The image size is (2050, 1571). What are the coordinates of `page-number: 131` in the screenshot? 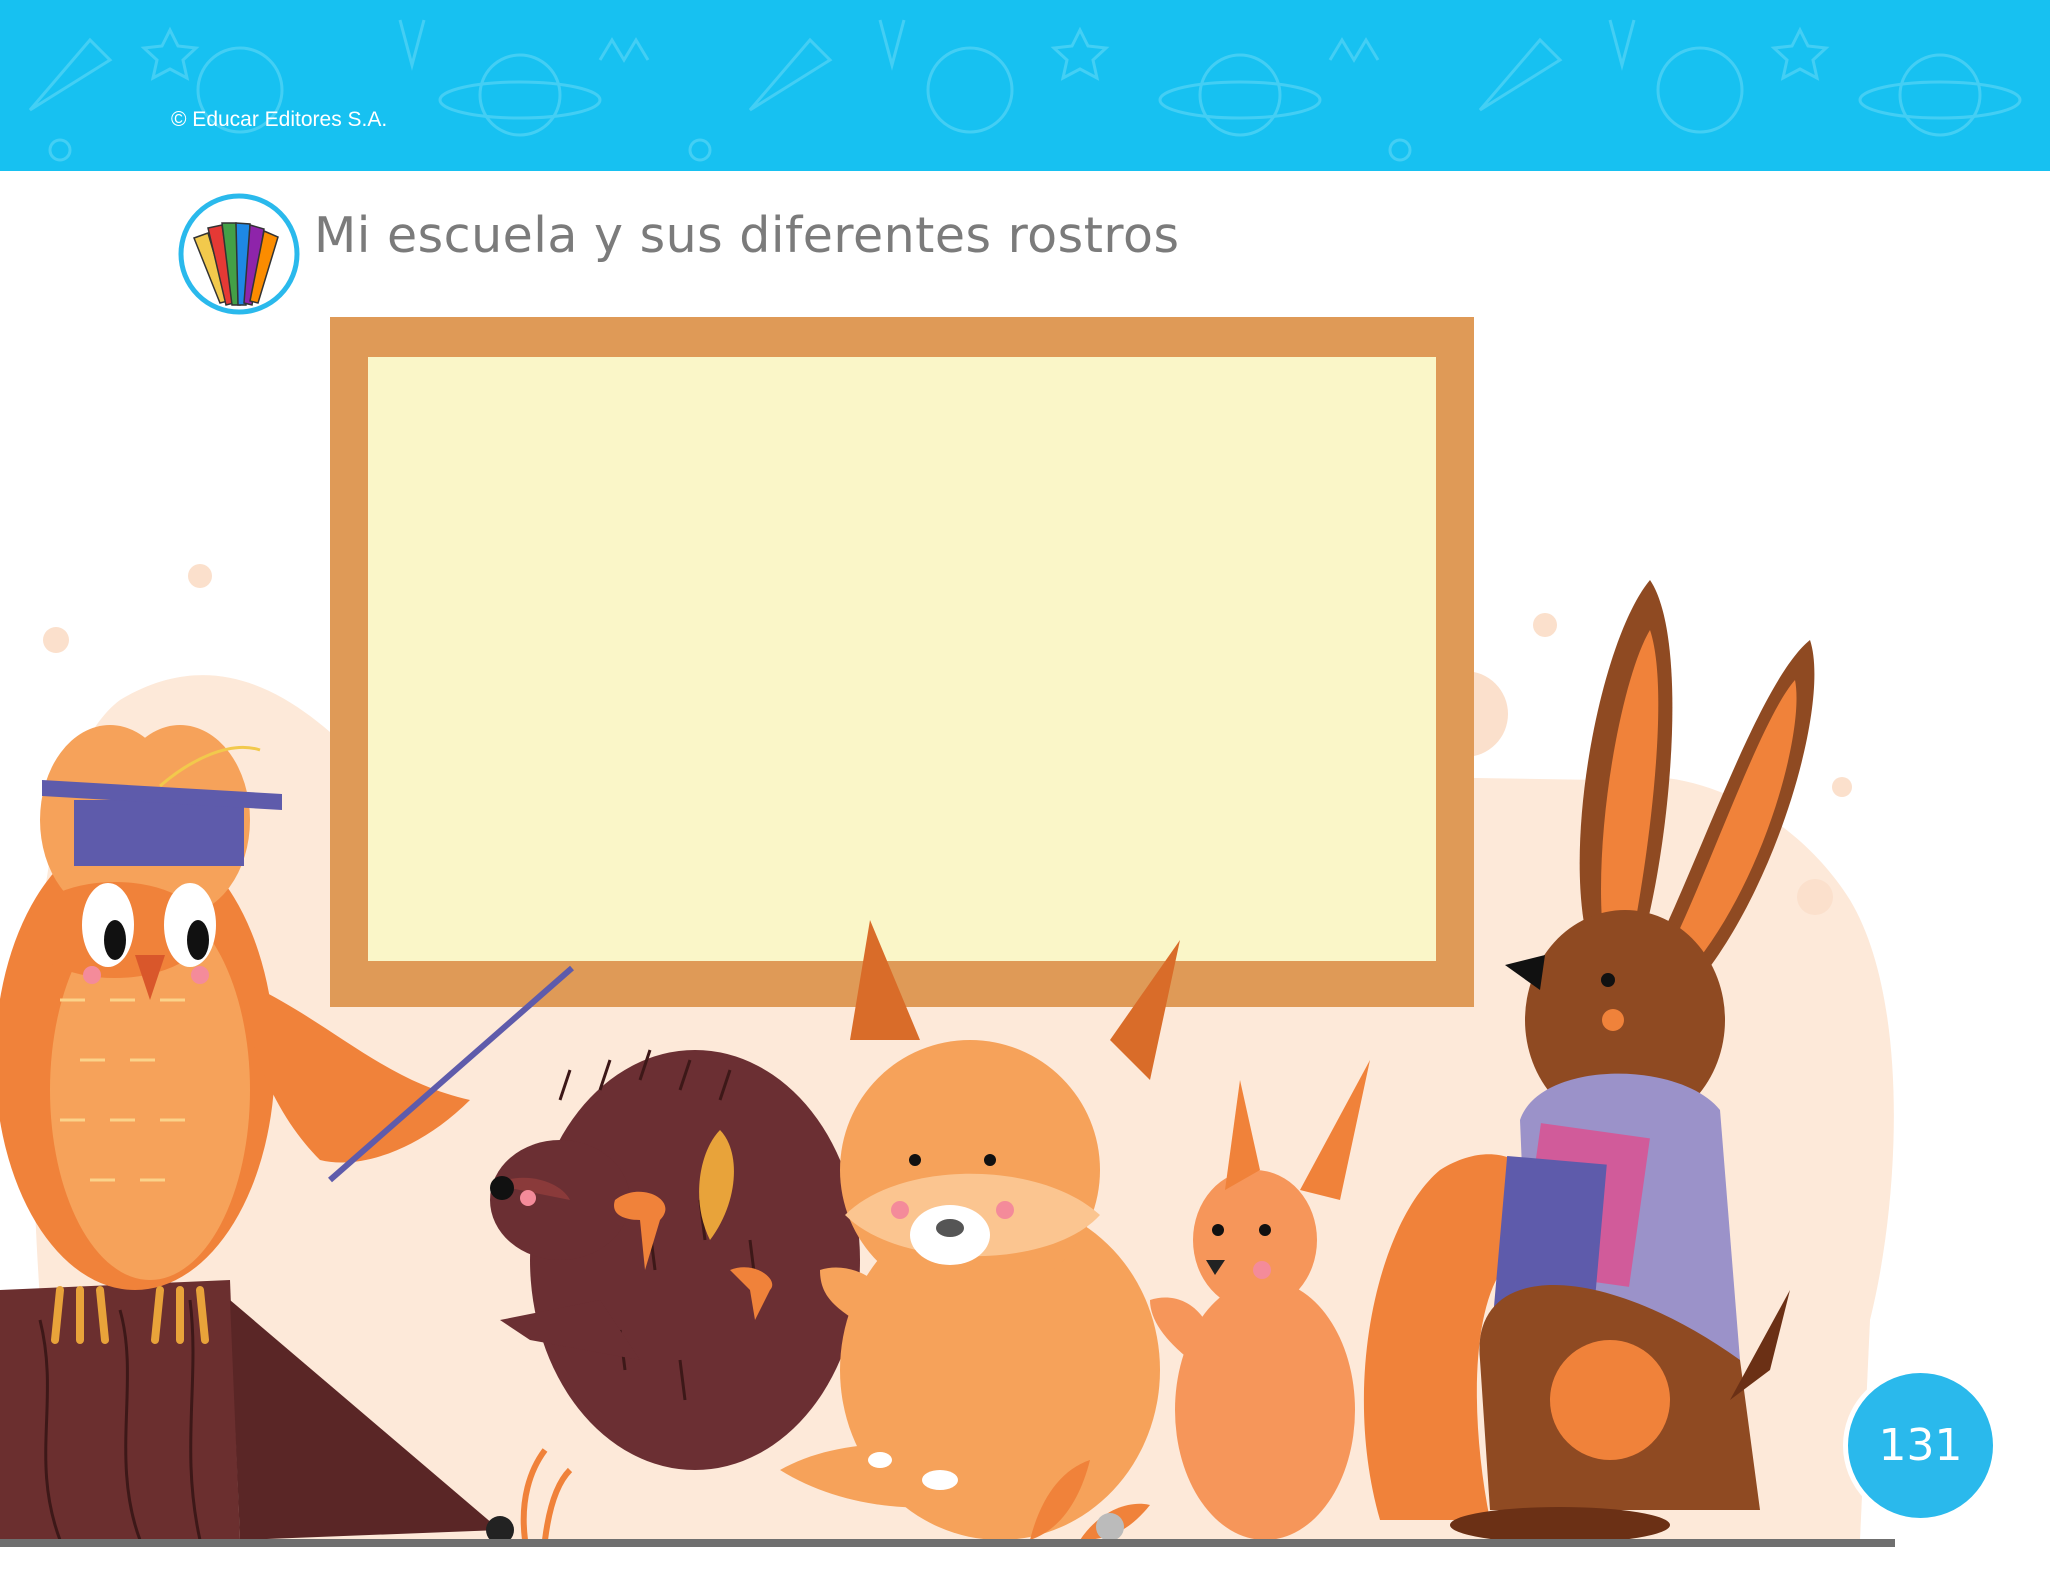 It's located at (1920, 1445).